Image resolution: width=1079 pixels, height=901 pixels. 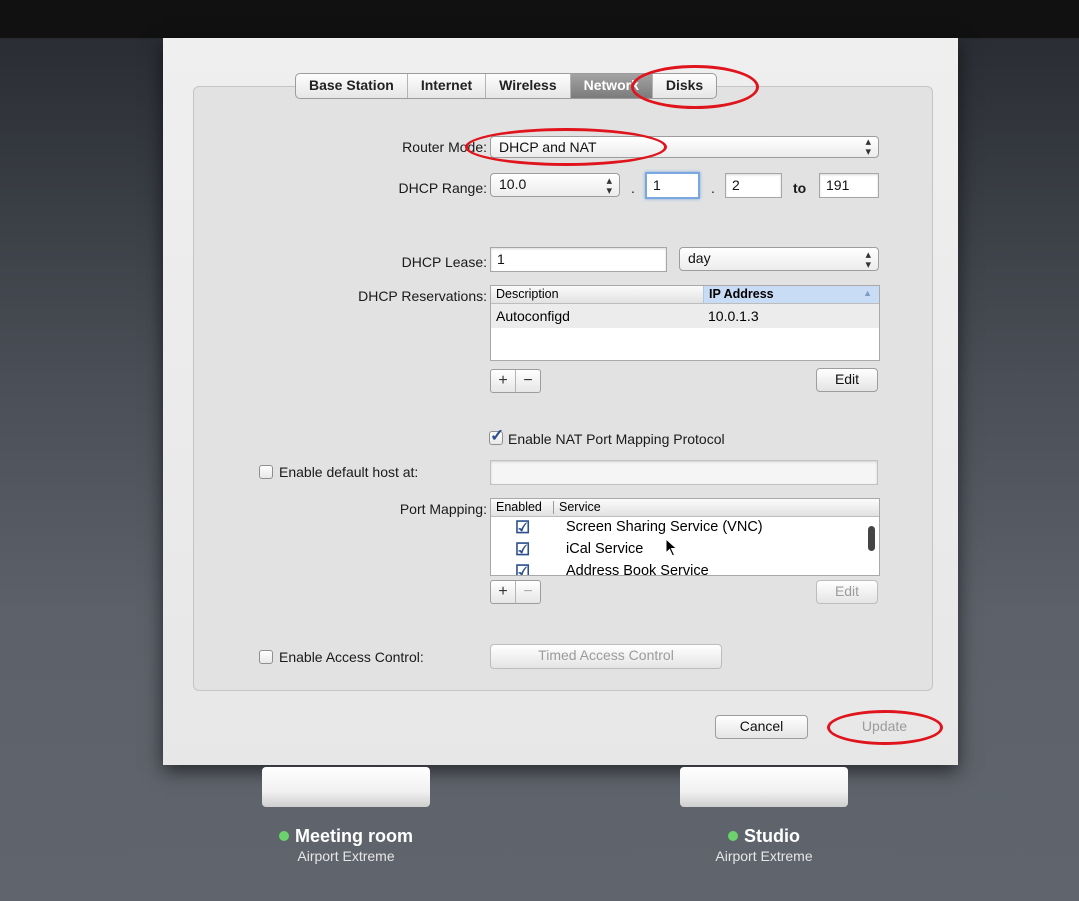 I want to click on tab-internet: Internet, so click(x=447, y=86).